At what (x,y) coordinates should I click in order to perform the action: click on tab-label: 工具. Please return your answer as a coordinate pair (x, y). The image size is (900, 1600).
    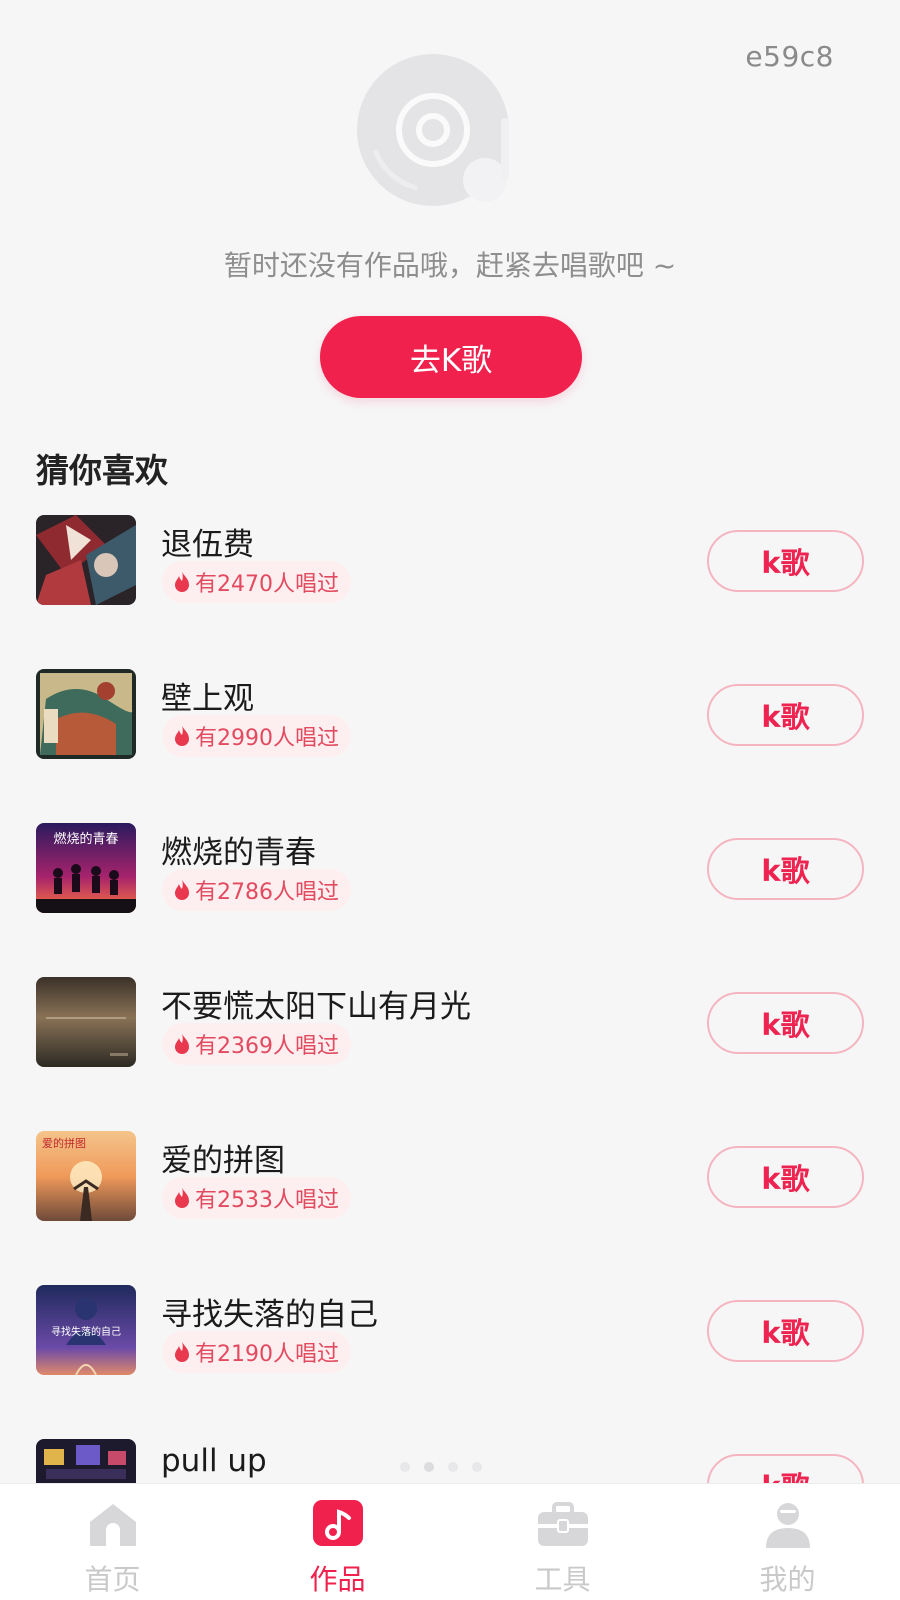
    Looking at the image, I should click on (562, 1579).